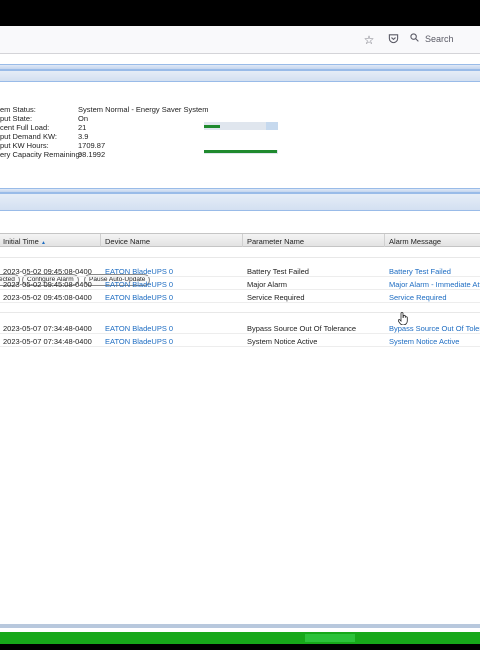  I want to click on load-progress-bar, so click(241, 126).